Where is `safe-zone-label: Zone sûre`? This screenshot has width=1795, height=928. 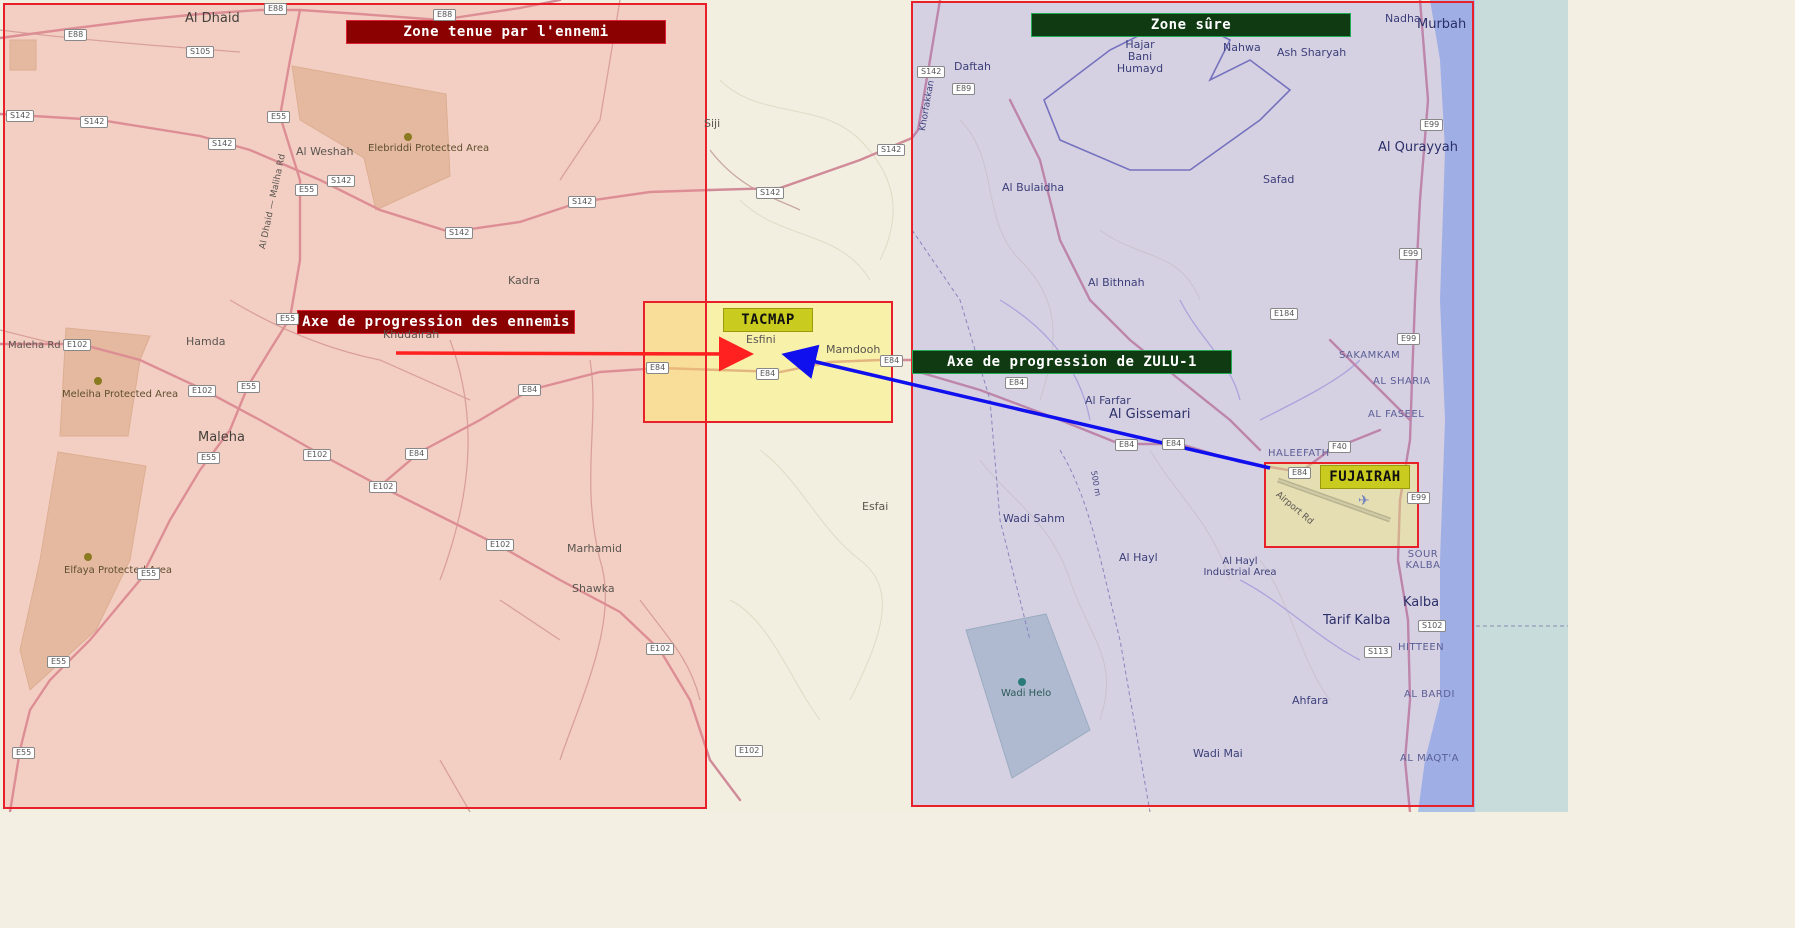 safe-zone-label: Zone sûre is located at coordinates (1191, 25).